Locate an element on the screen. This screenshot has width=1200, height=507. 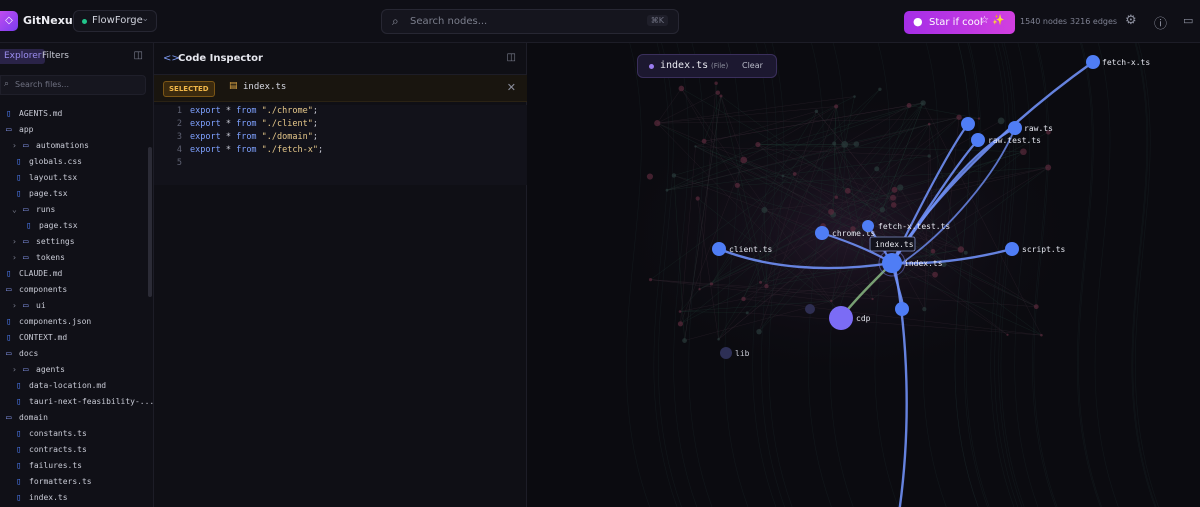
graph-node-cdp is located at coordinates (841, 318).